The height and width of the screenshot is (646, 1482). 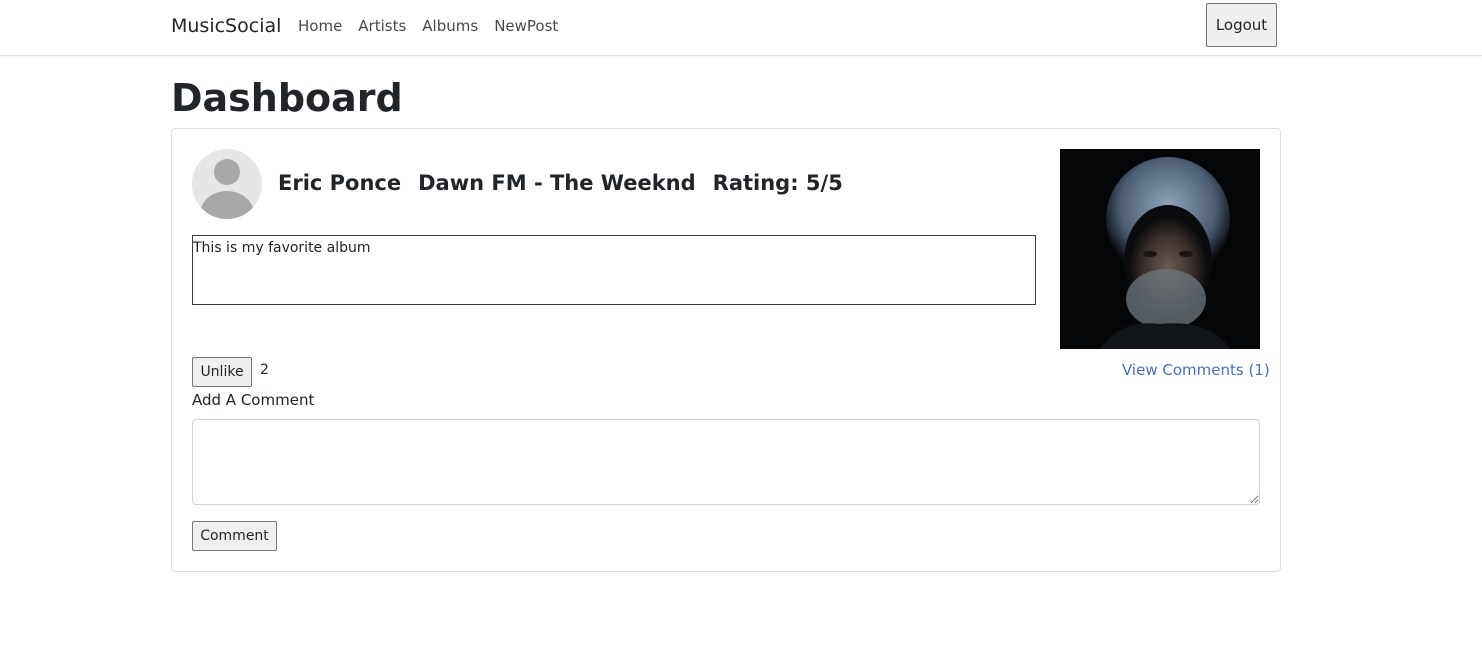 What do you see at coordinates (253, 400) in the screenshot?
I see `add-comment-label: Add A Comment` at bounding box center [253, 400].